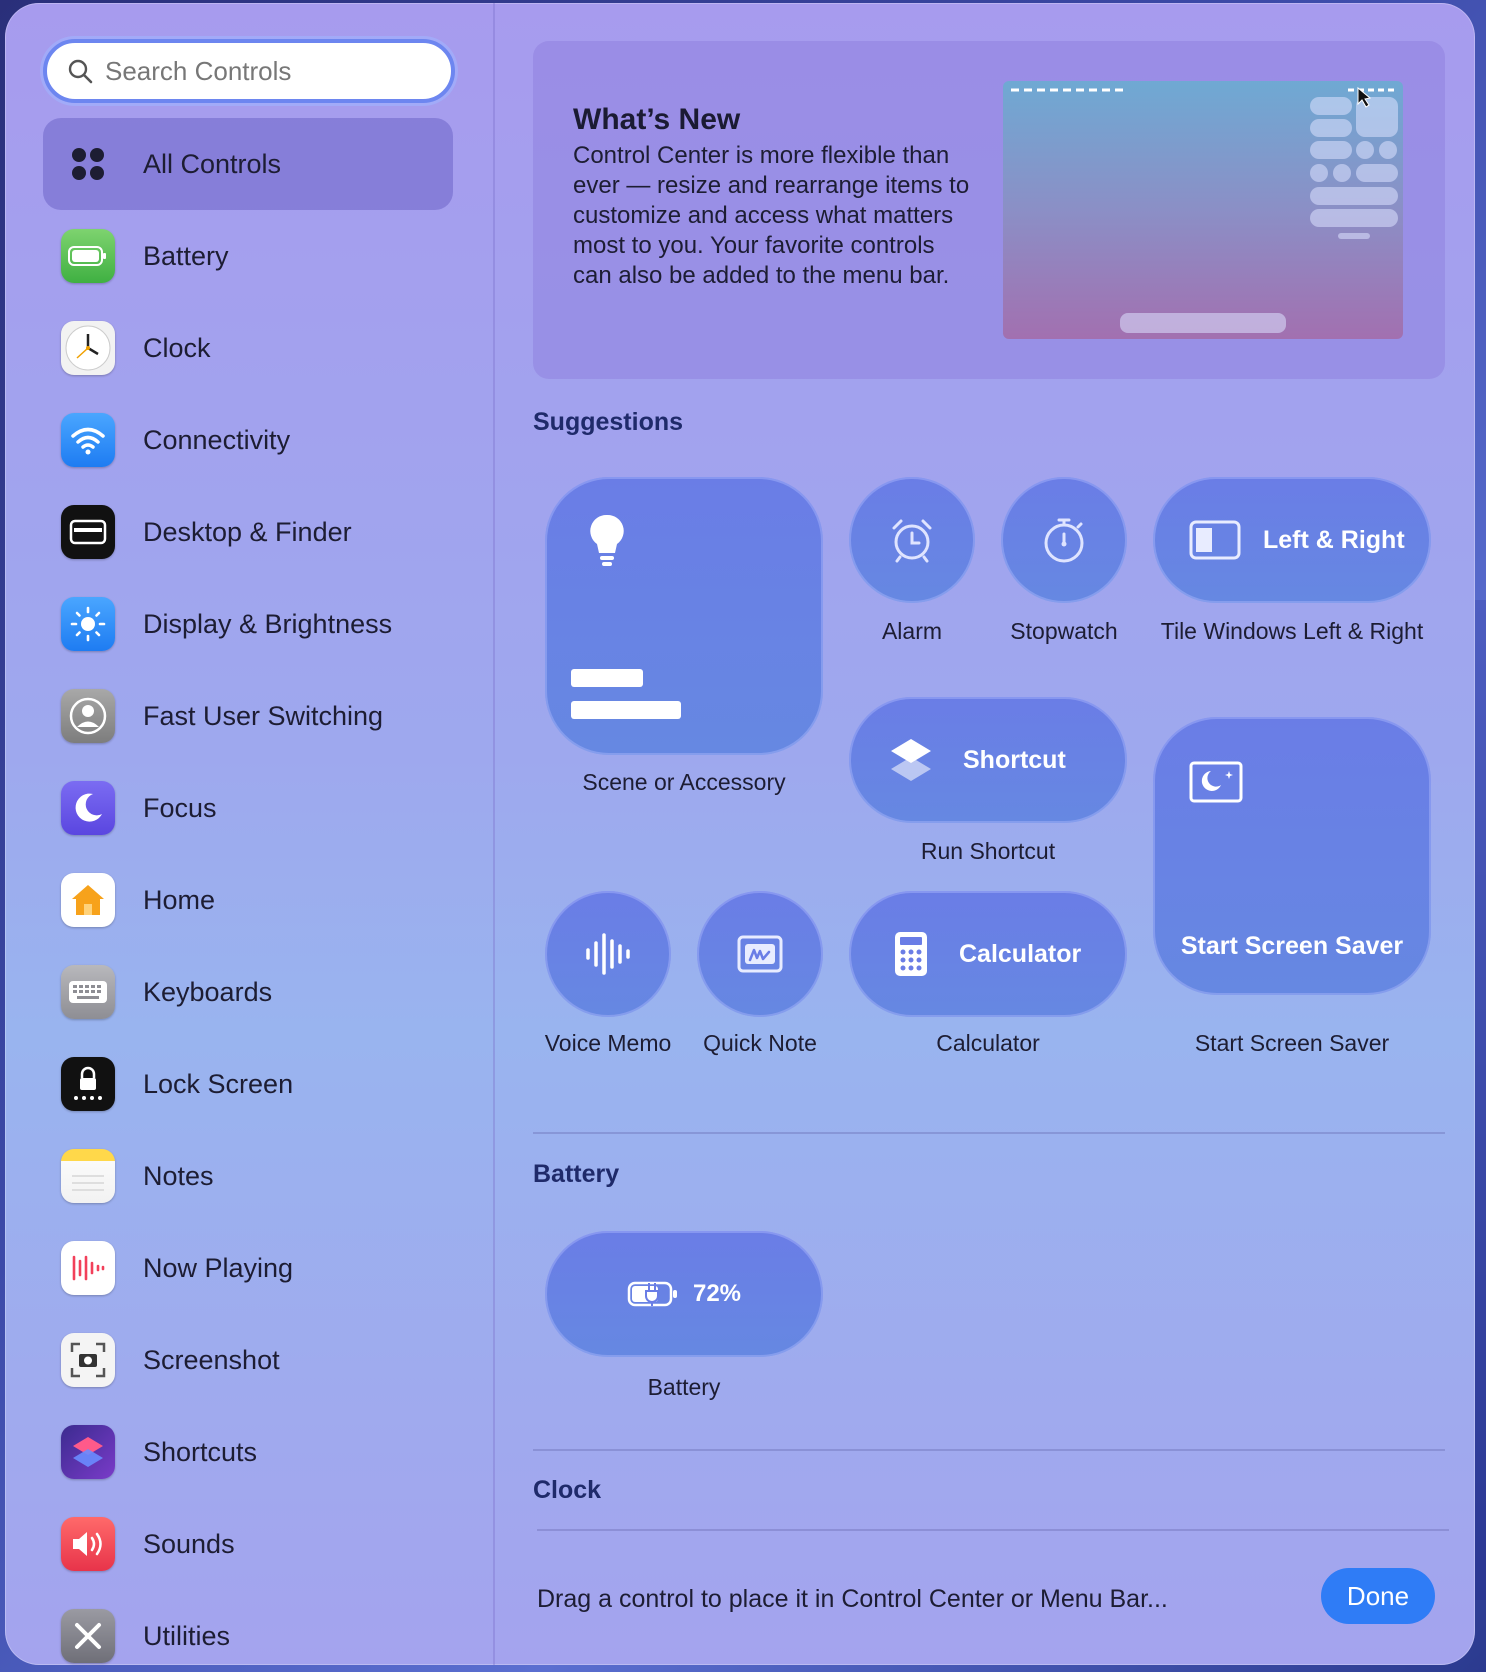 The width and height of the screenshot is (1486, 1672). Describe the element at coordinates (652, 1294) in the screenshot. I see `battery-charging-icon` at that location.